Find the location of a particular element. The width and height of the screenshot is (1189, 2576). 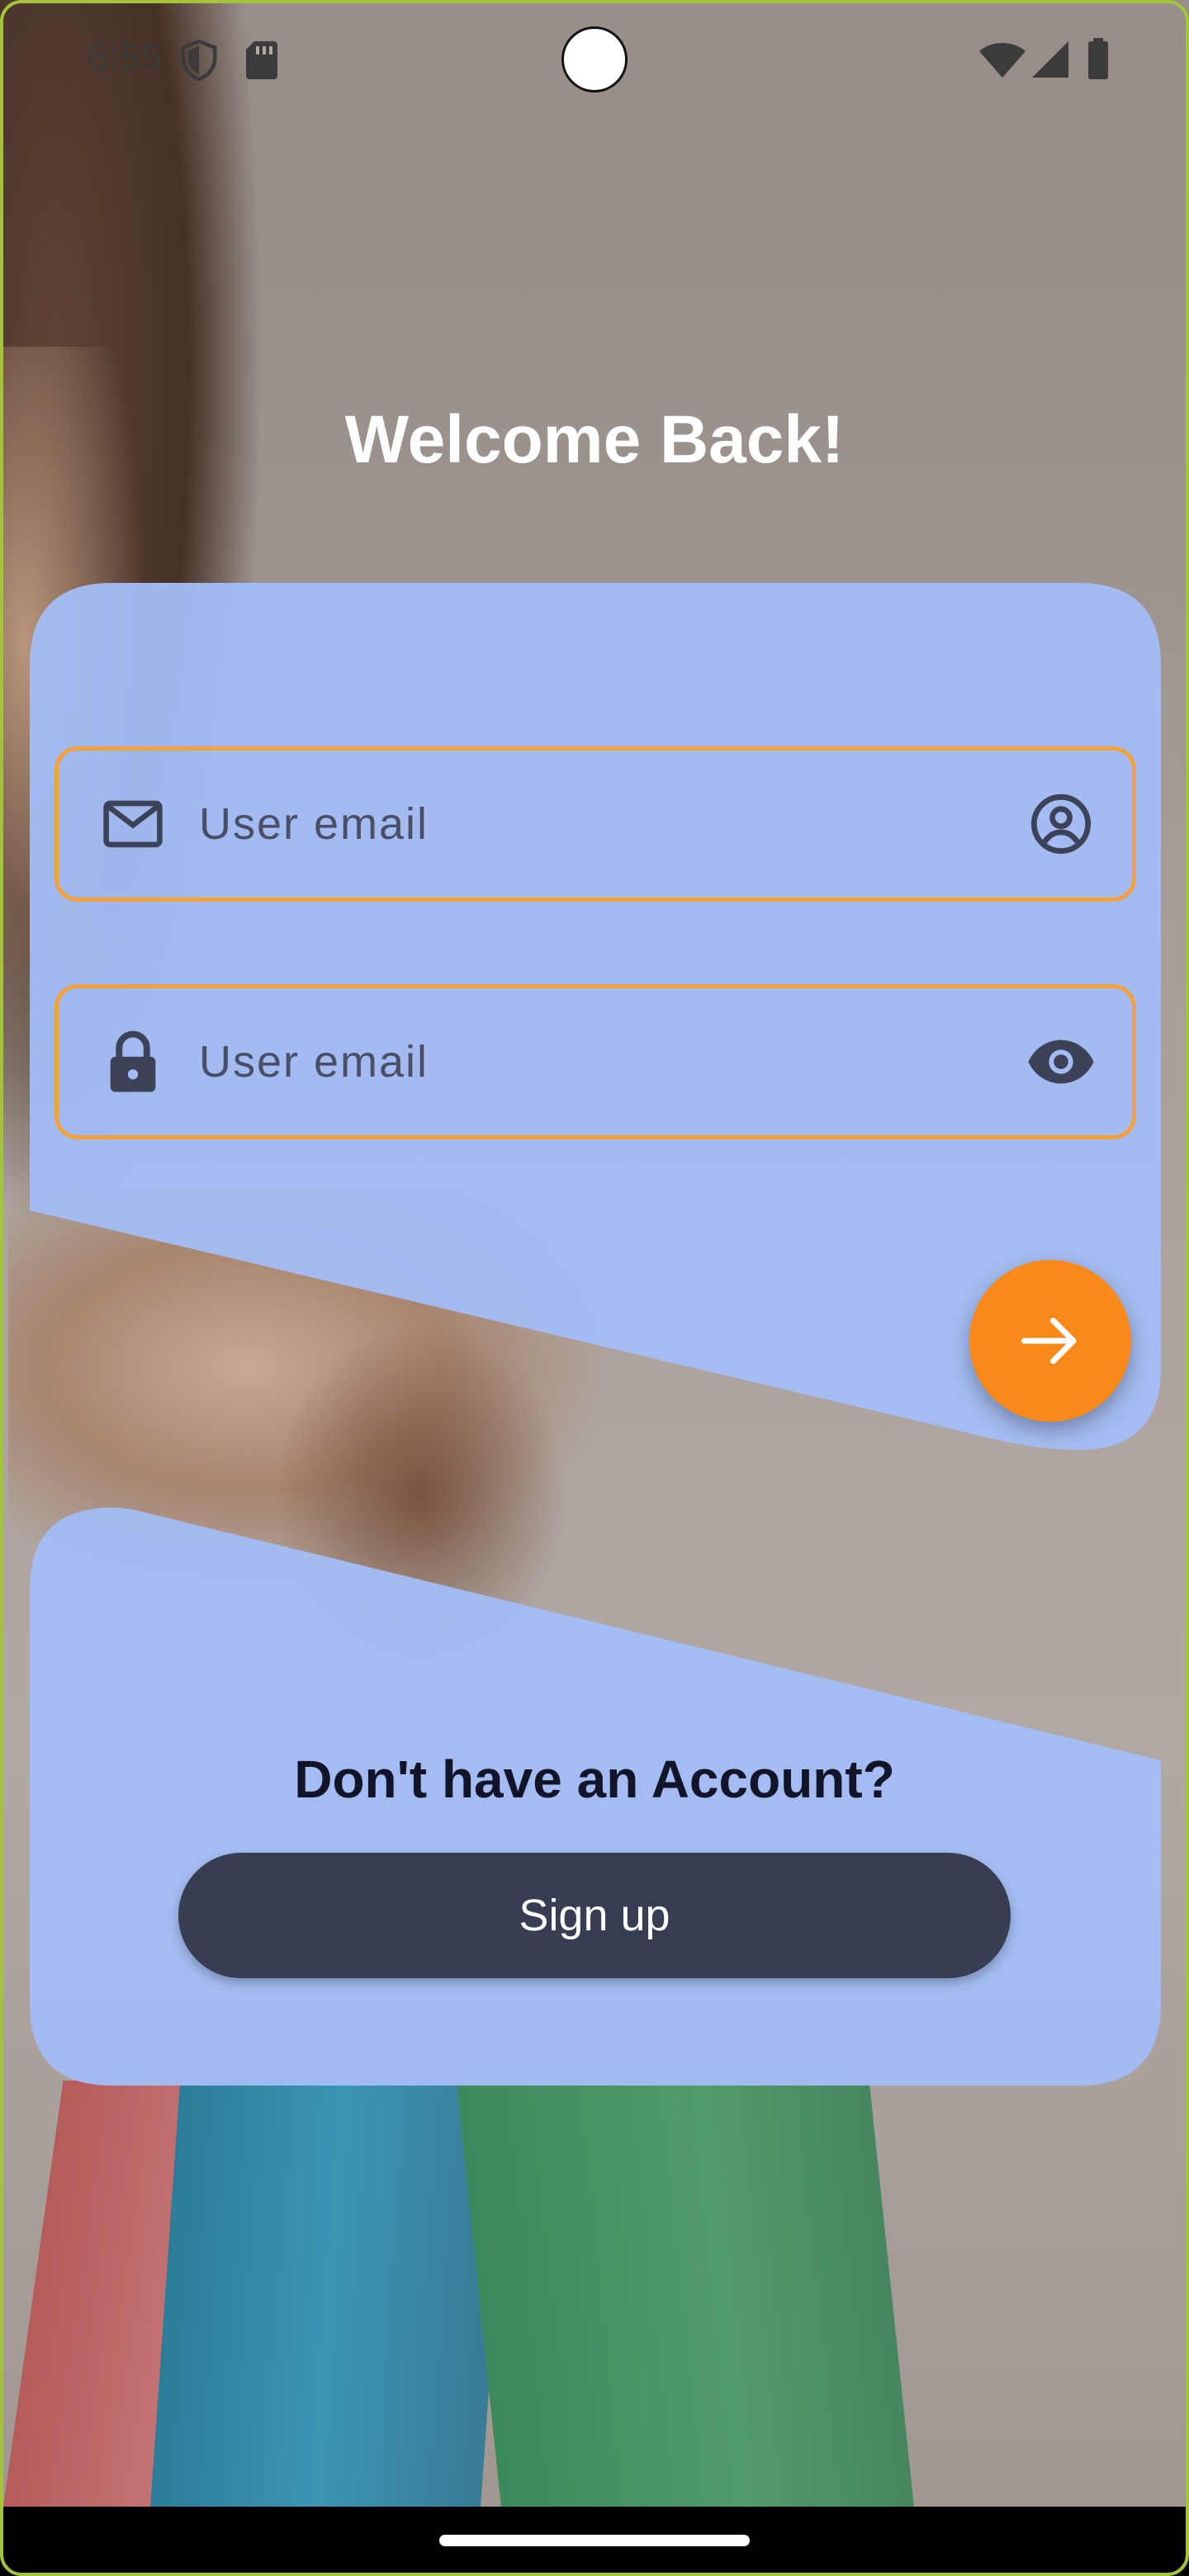

visibility-eye-icon is located at coordinates (1061, 1062).